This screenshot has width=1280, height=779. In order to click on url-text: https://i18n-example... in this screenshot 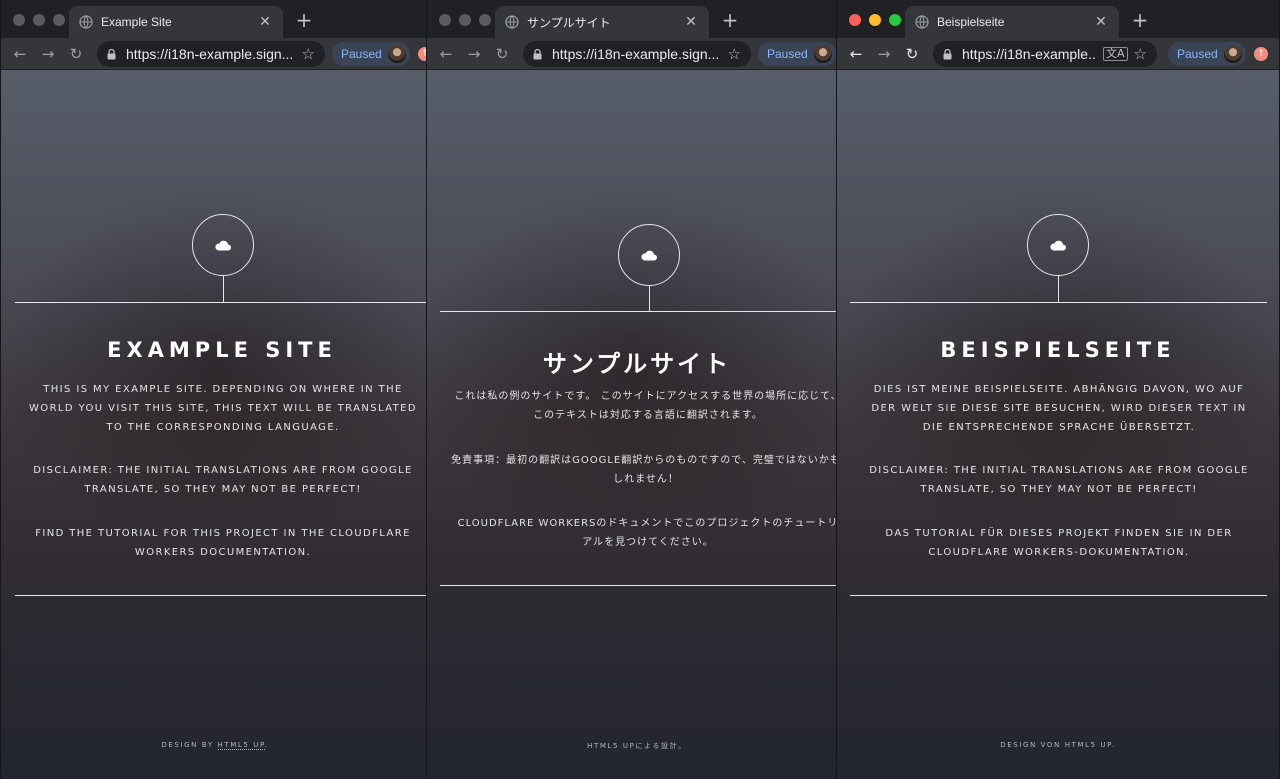, I will do `click(1030, 54)`.